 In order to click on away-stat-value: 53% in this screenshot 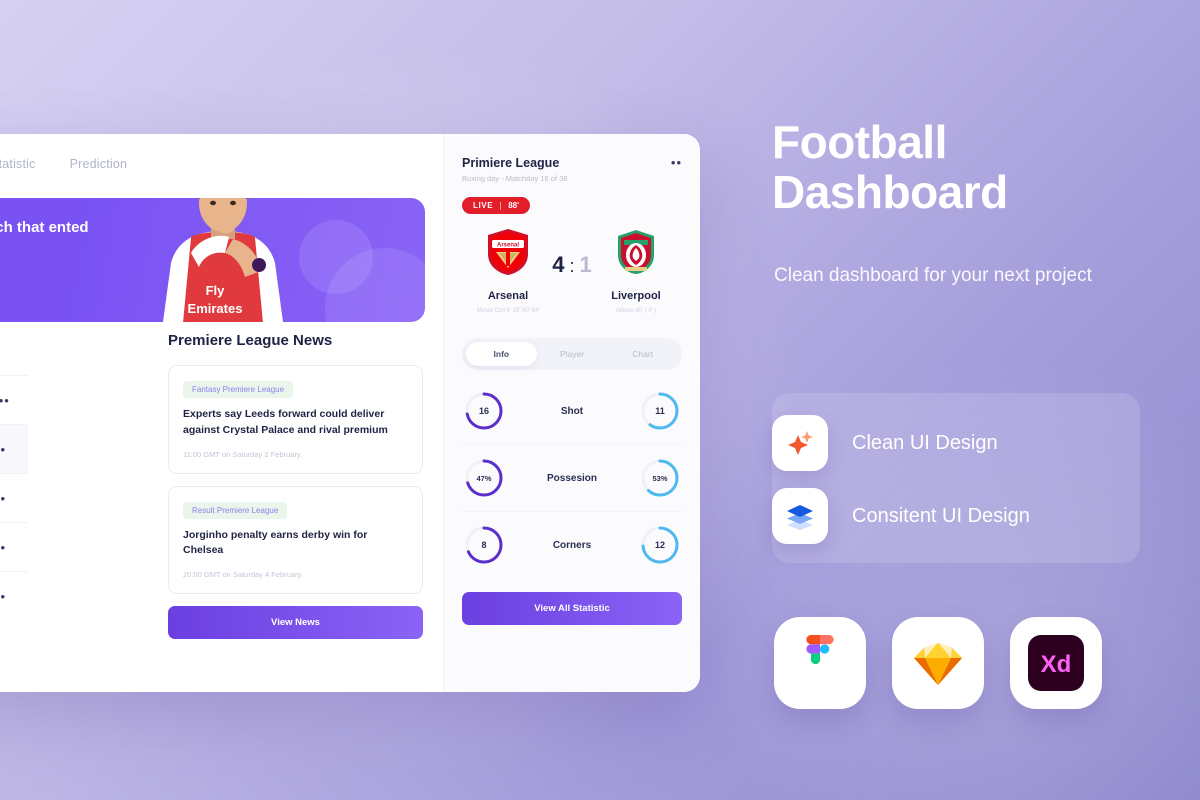, I will do `click(660, 478)`.